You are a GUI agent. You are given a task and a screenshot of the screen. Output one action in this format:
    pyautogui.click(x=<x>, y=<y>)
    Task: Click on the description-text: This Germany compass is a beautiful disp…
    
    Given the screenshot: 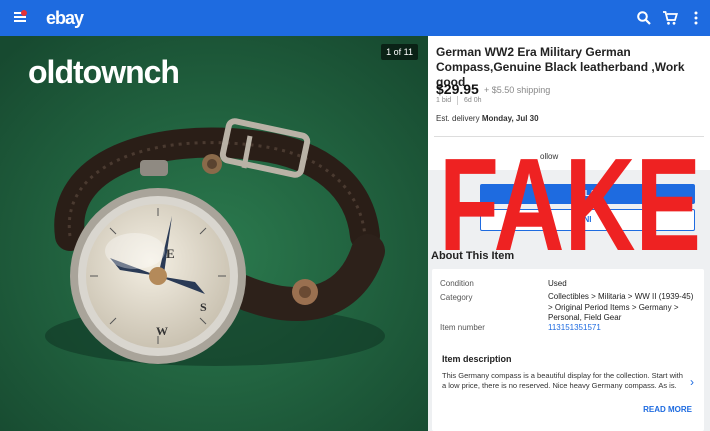 What is the action you would take?
    pyautogui.click(x=562, y=380)
    